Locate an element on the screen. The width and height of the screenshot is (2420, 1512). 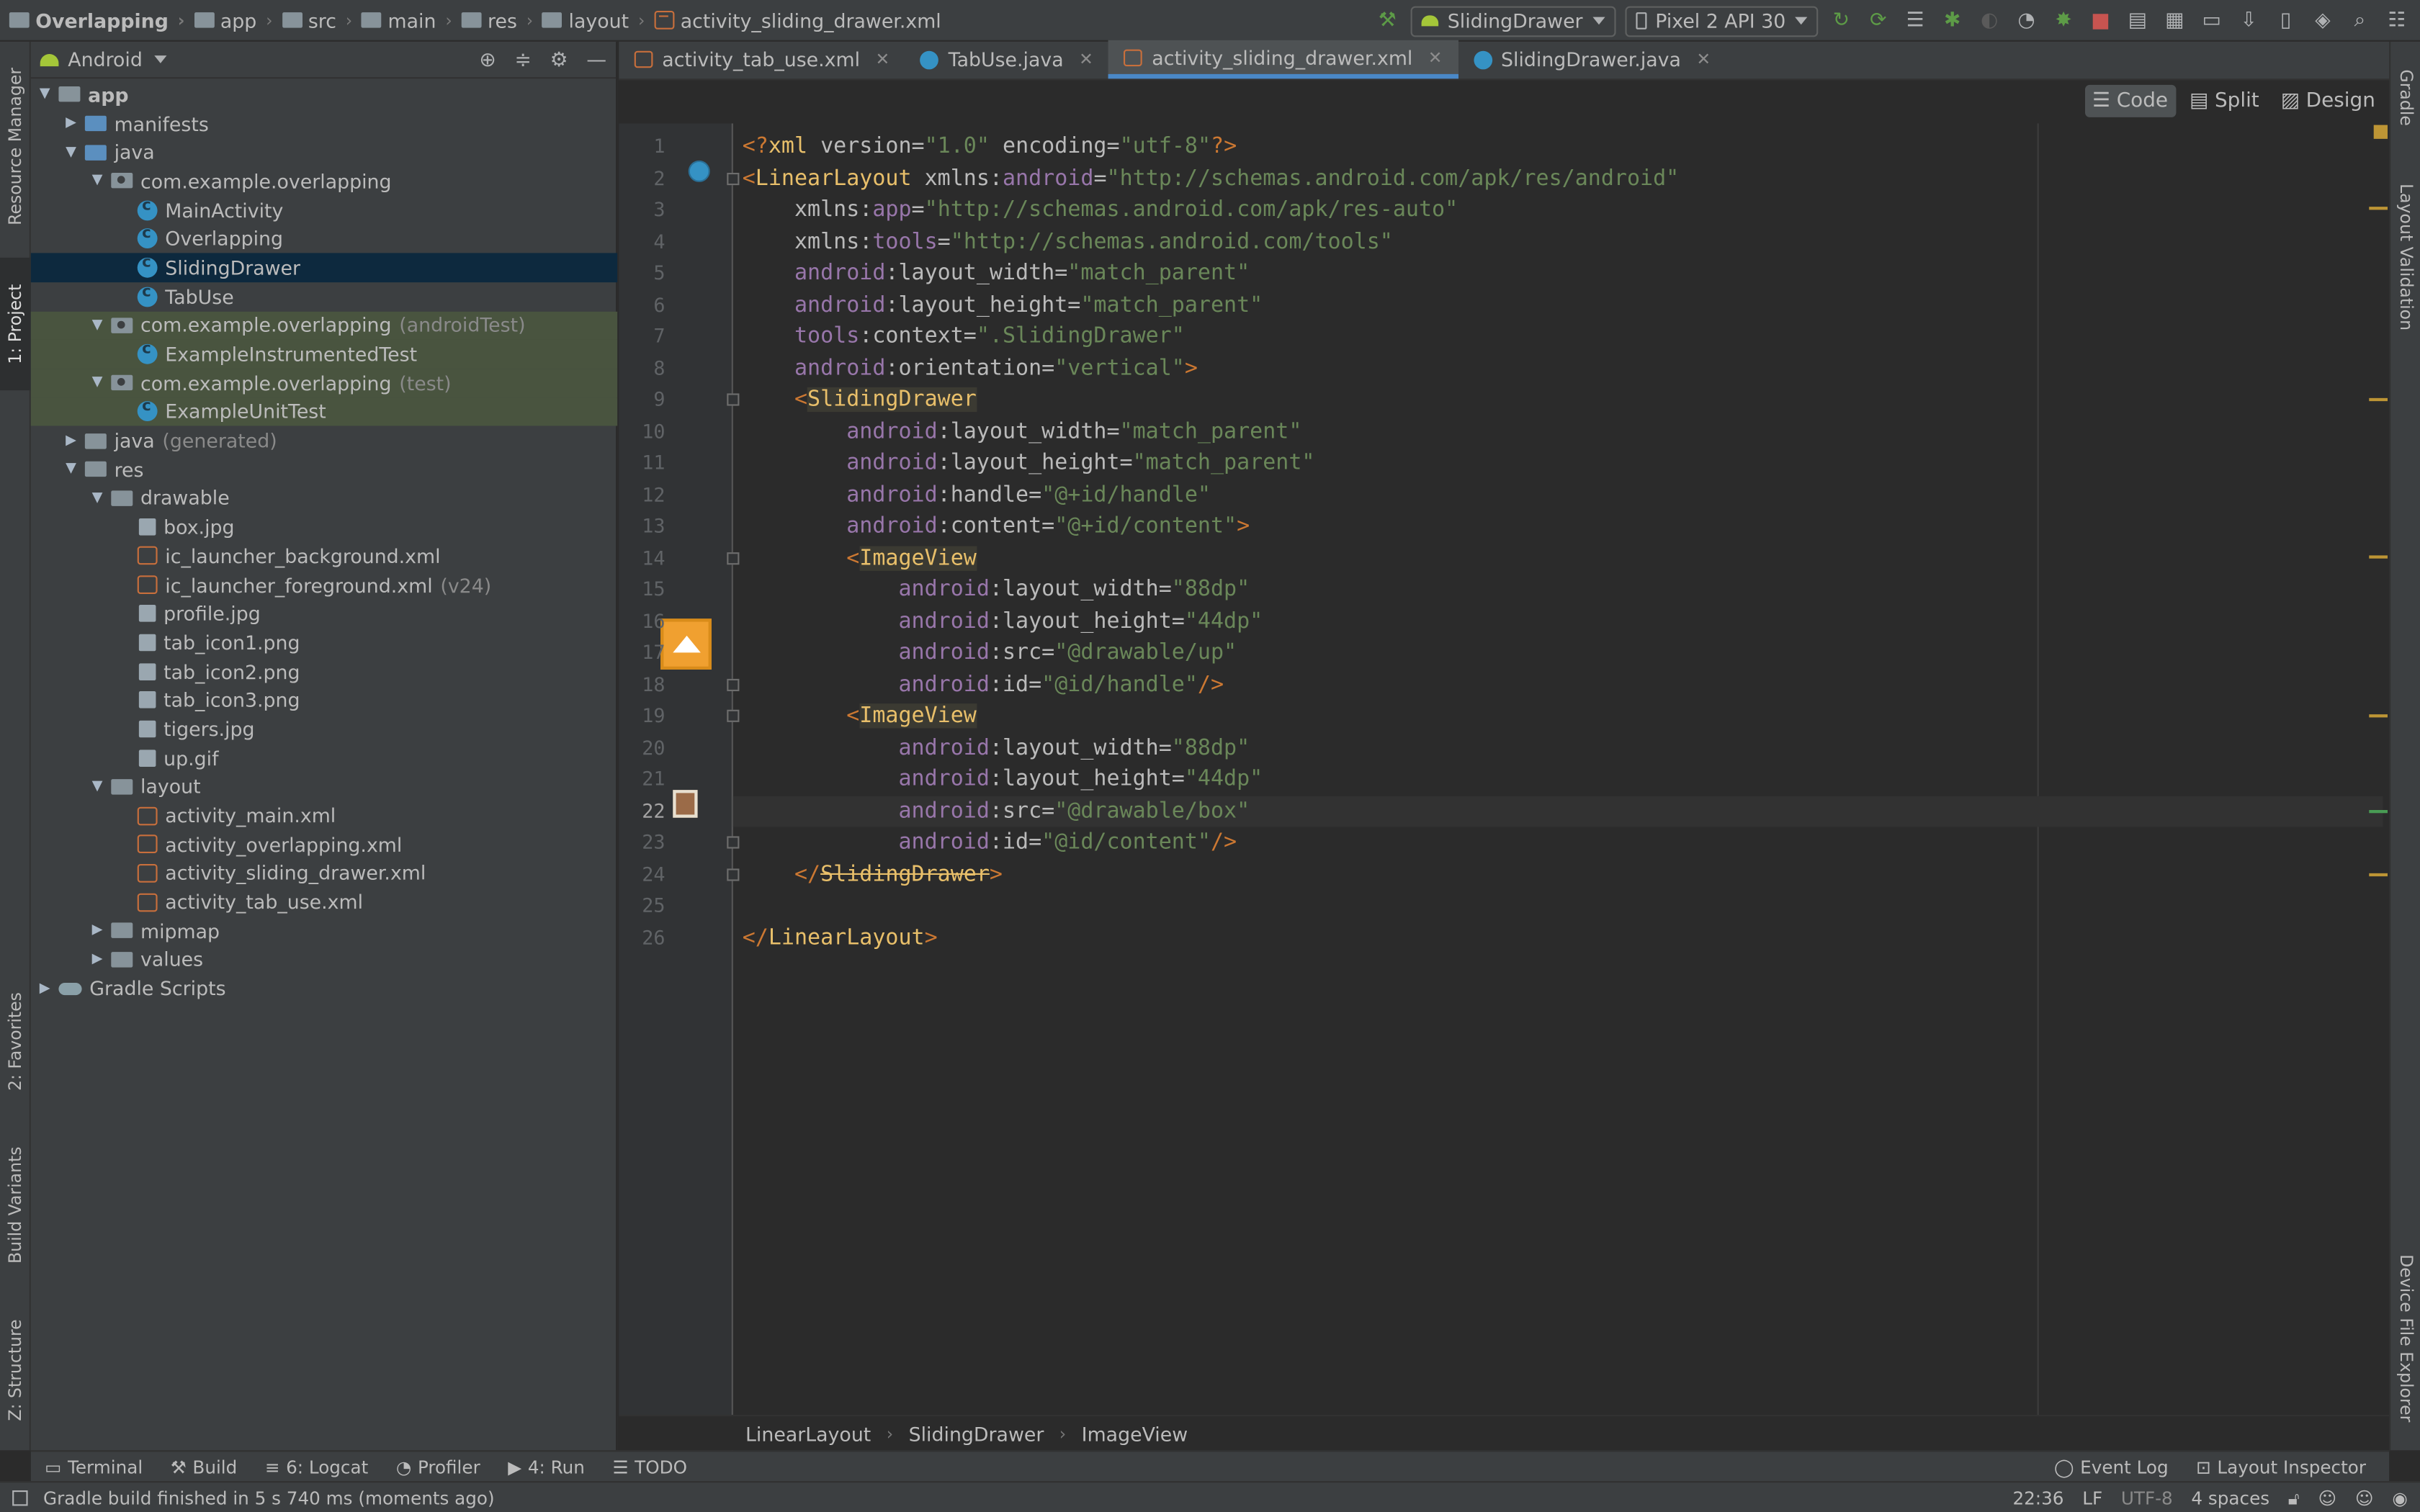
code-view-button: ☰ Code is located at coordinates (2130, 100).